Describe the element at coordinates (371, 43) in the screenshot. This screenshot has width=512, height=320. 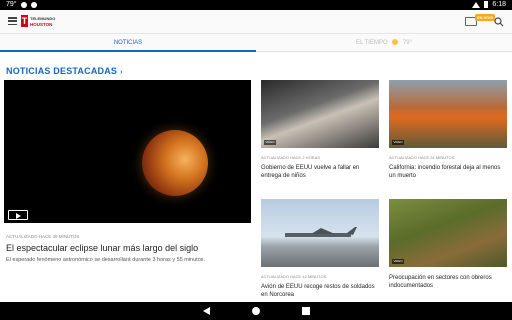
I see `tab-weather-label: EL TIEMPO` at that location.